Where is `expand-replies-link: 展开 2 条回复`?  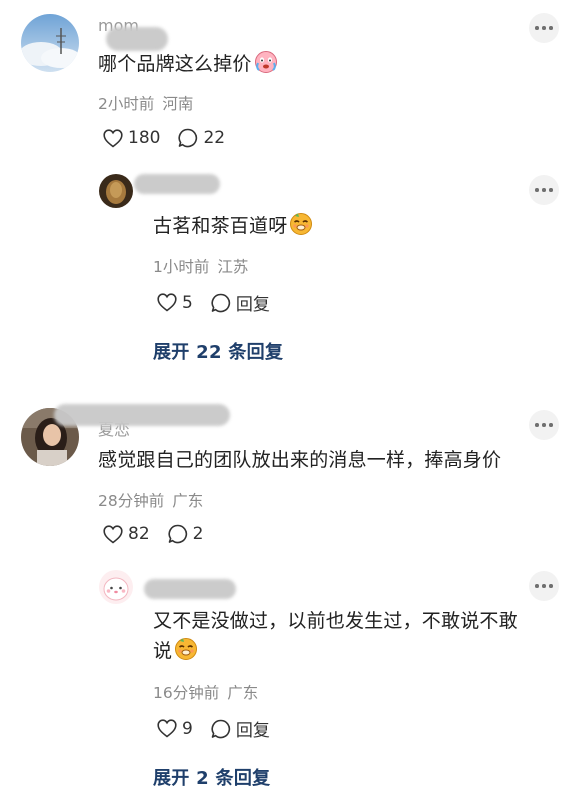 expand-replies-link: 展开 2 条回复 is located at coordinates (211, 777).